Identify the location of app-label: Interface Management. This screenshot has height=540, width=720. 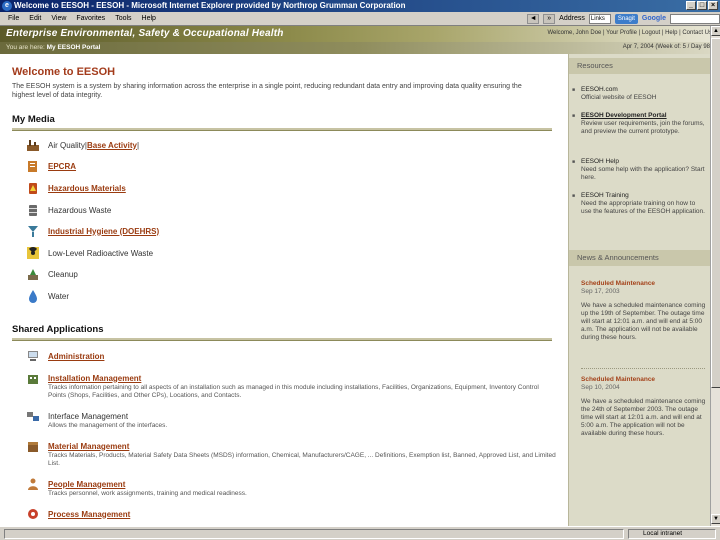
(88, 416).